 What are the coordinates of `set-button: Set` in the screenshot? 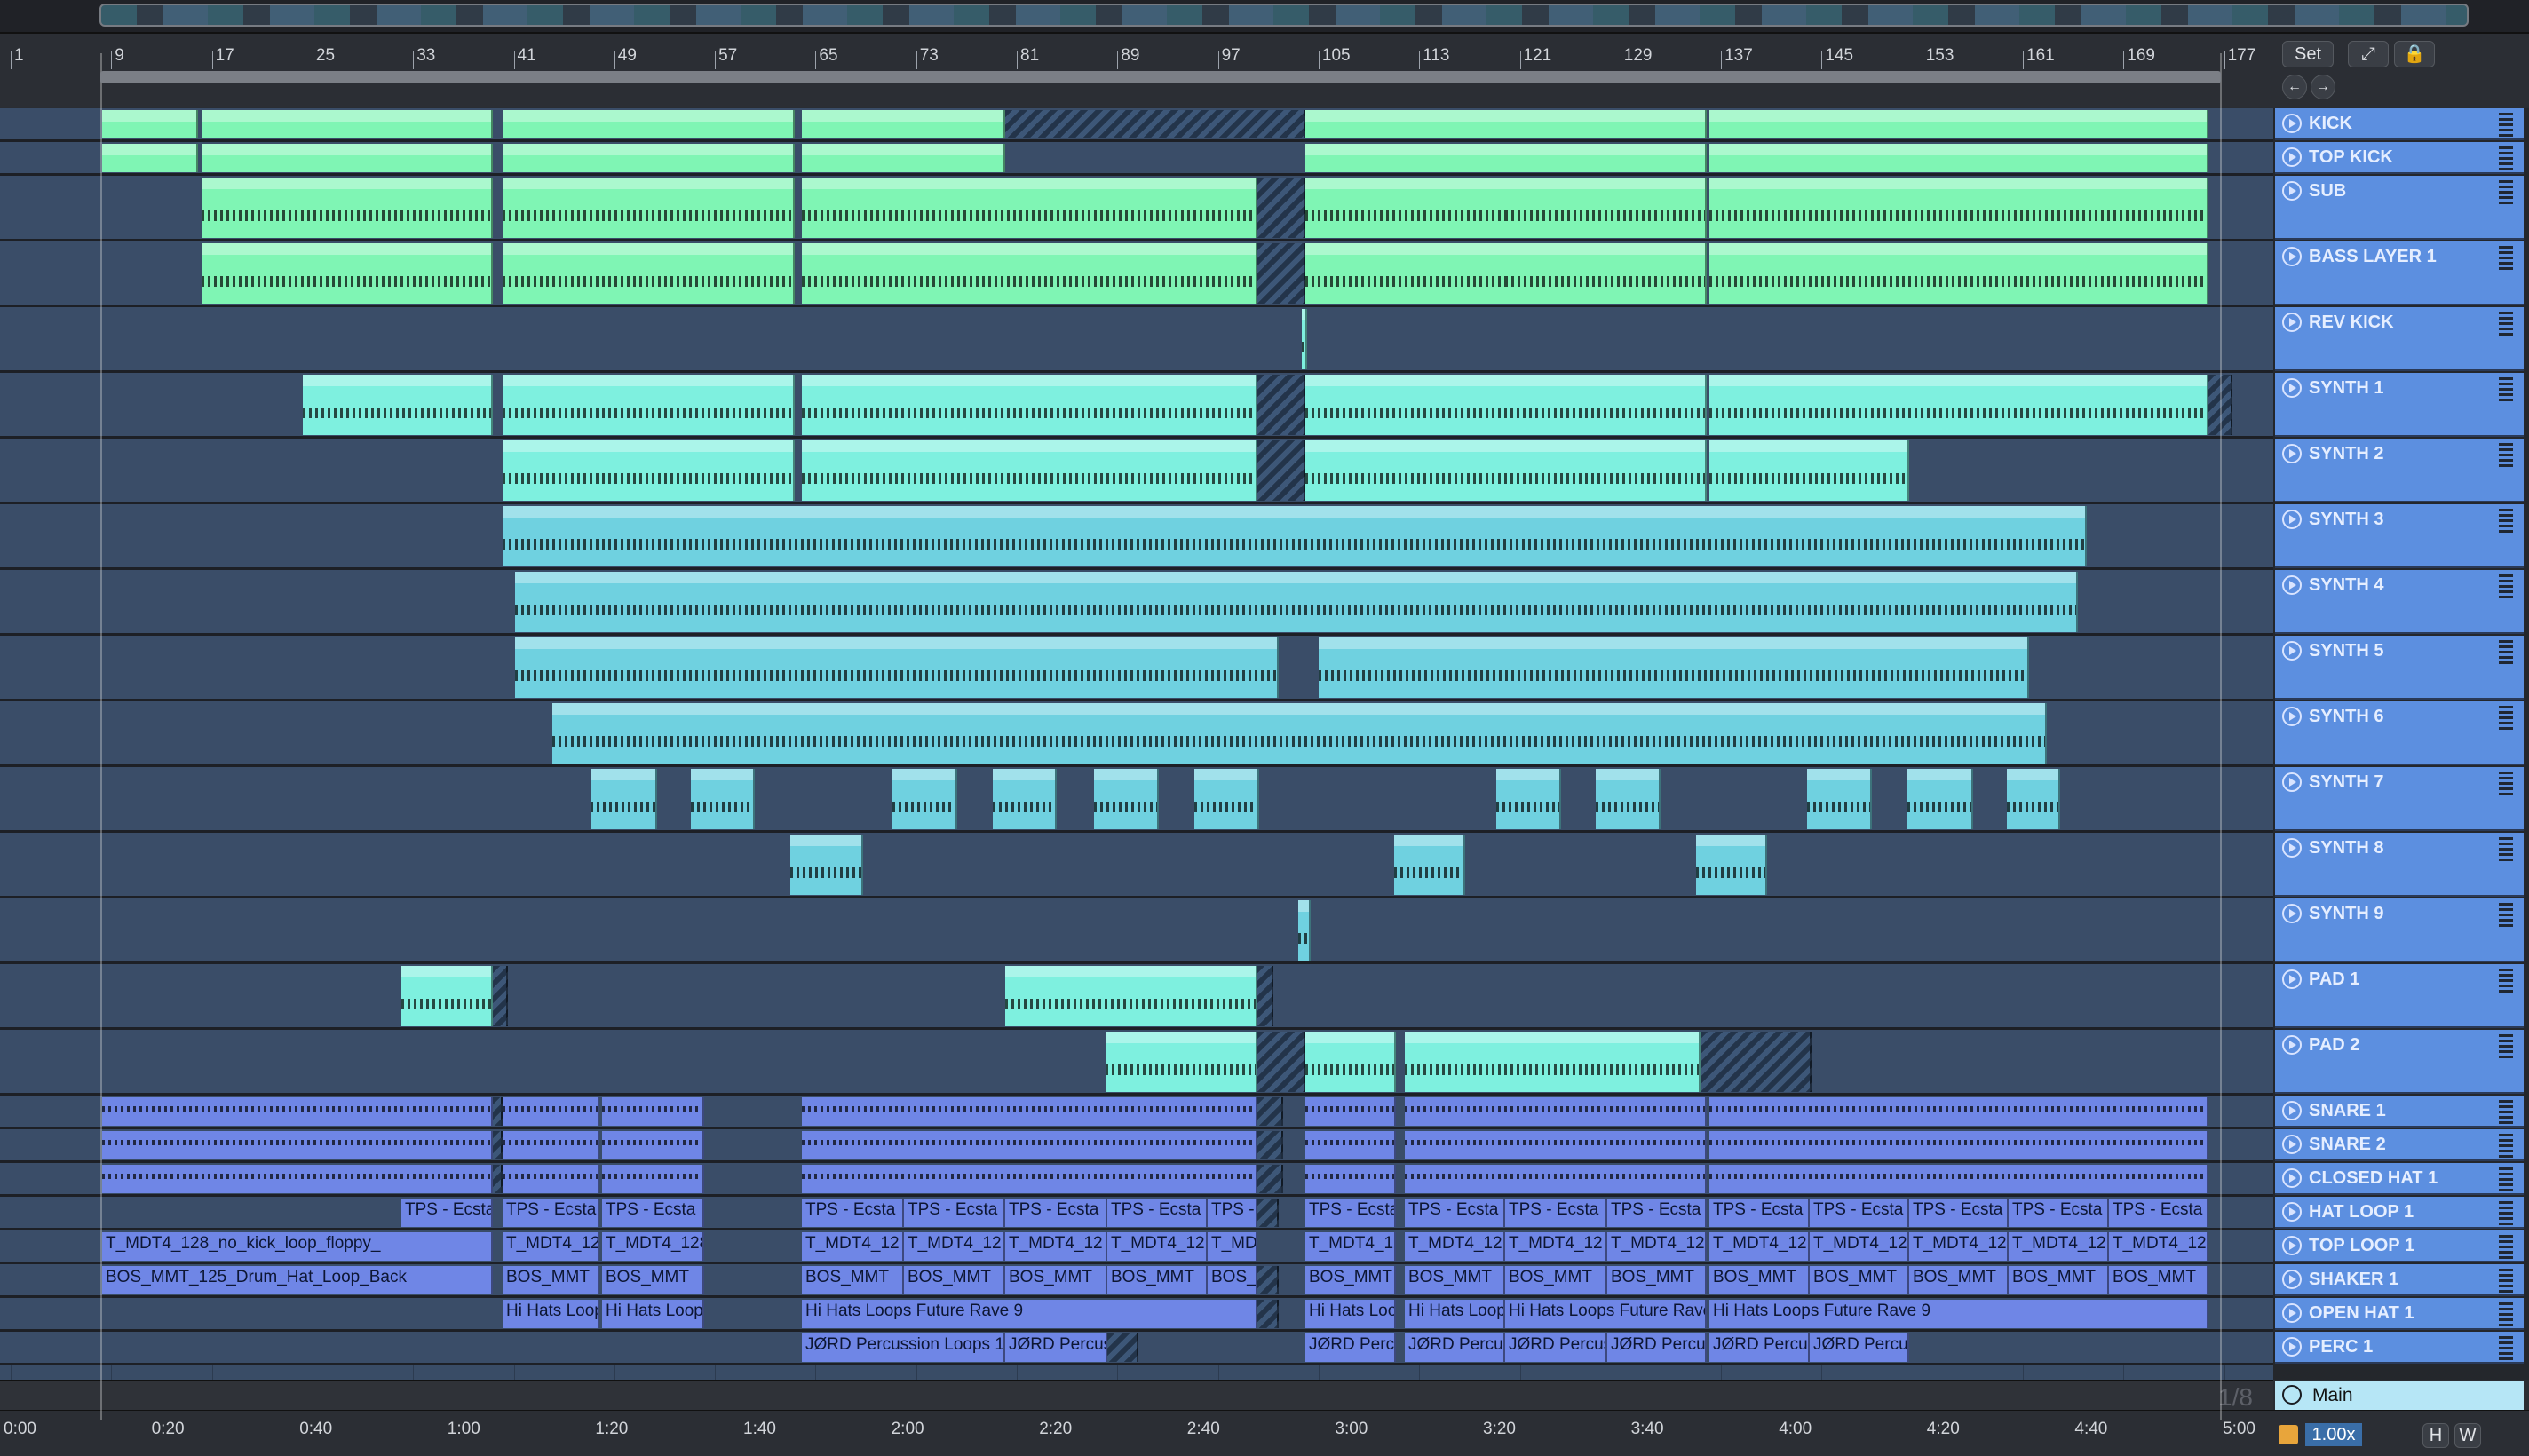 It's located at (2308, 54).